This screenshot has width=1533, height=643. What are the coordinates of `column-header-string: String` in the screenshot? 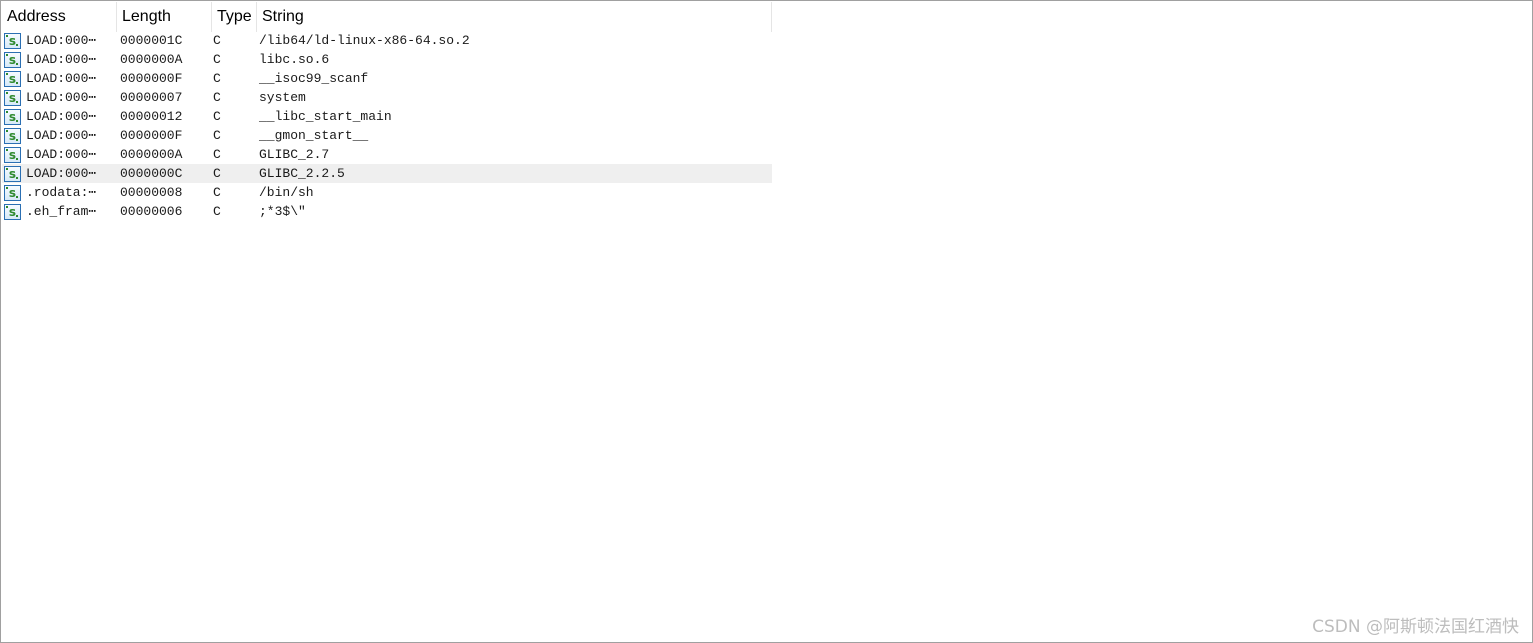 It's located at (514, 17).